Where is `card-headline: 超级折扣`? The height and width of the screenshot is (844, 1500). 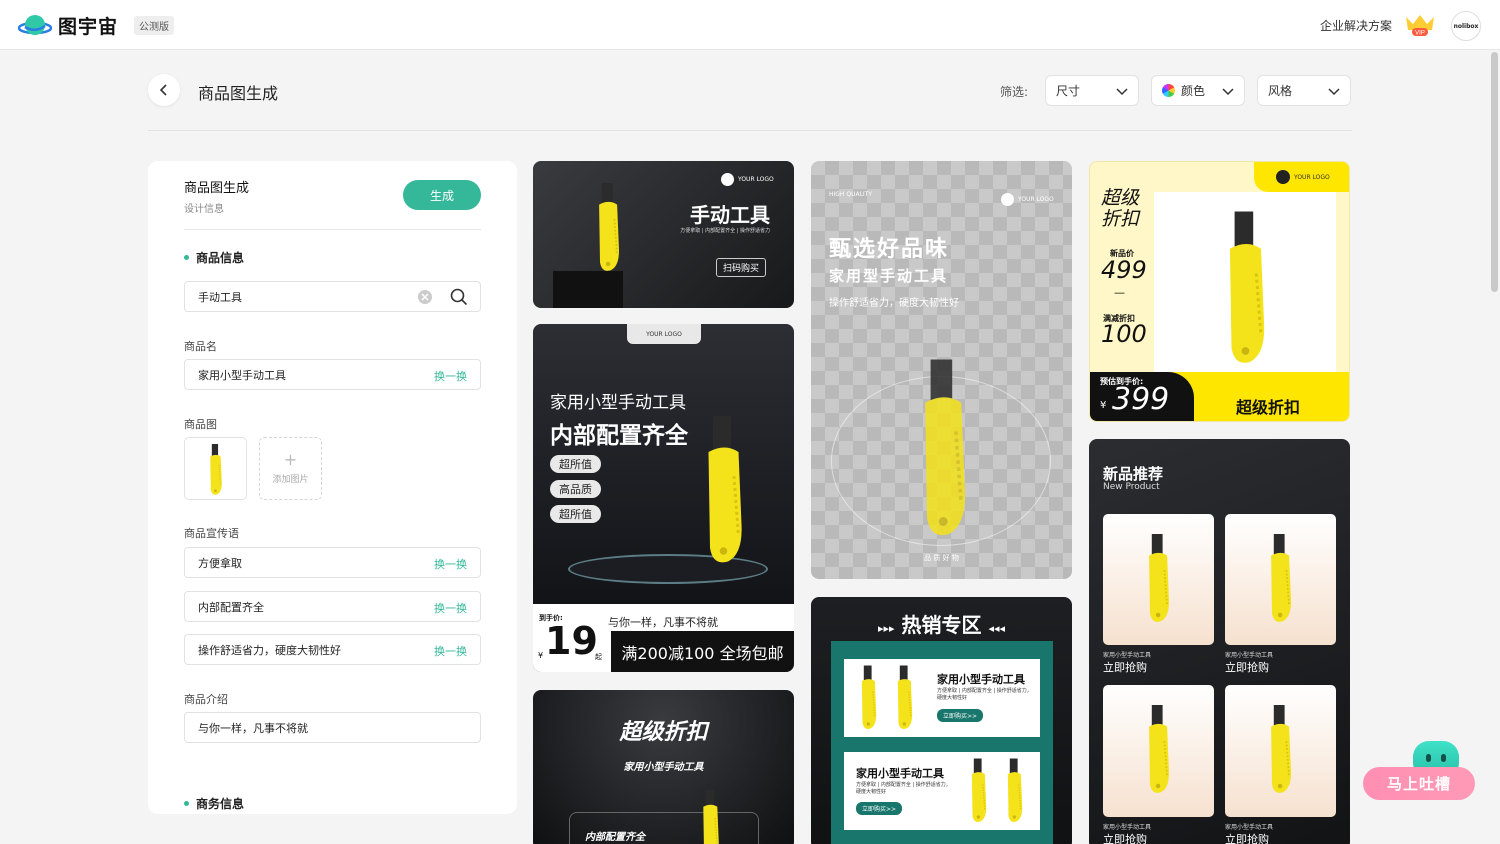 card-headline: 超级折扣 is located at coordinates (1120, 208).